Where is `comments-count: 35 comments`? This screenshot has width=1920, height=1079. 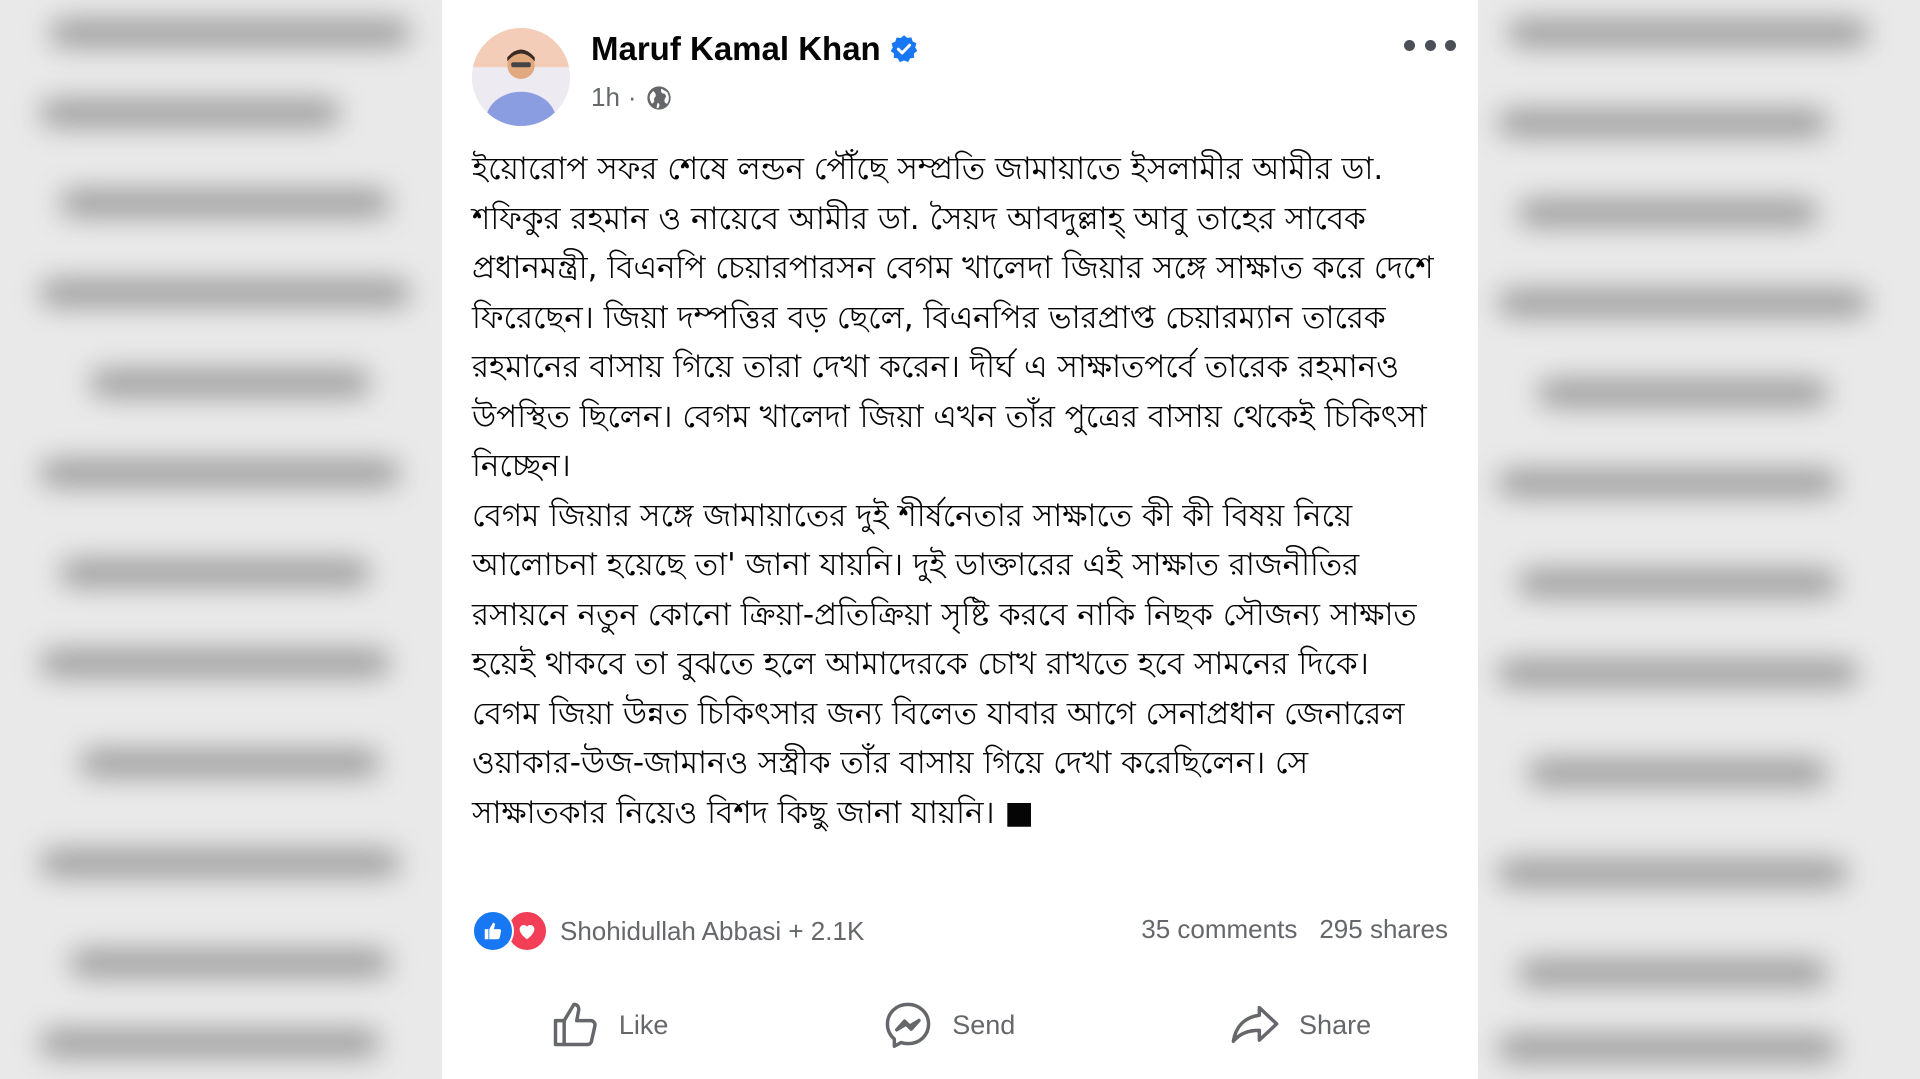 comments-count: 35 comments is located at coordinates (1219, 929).